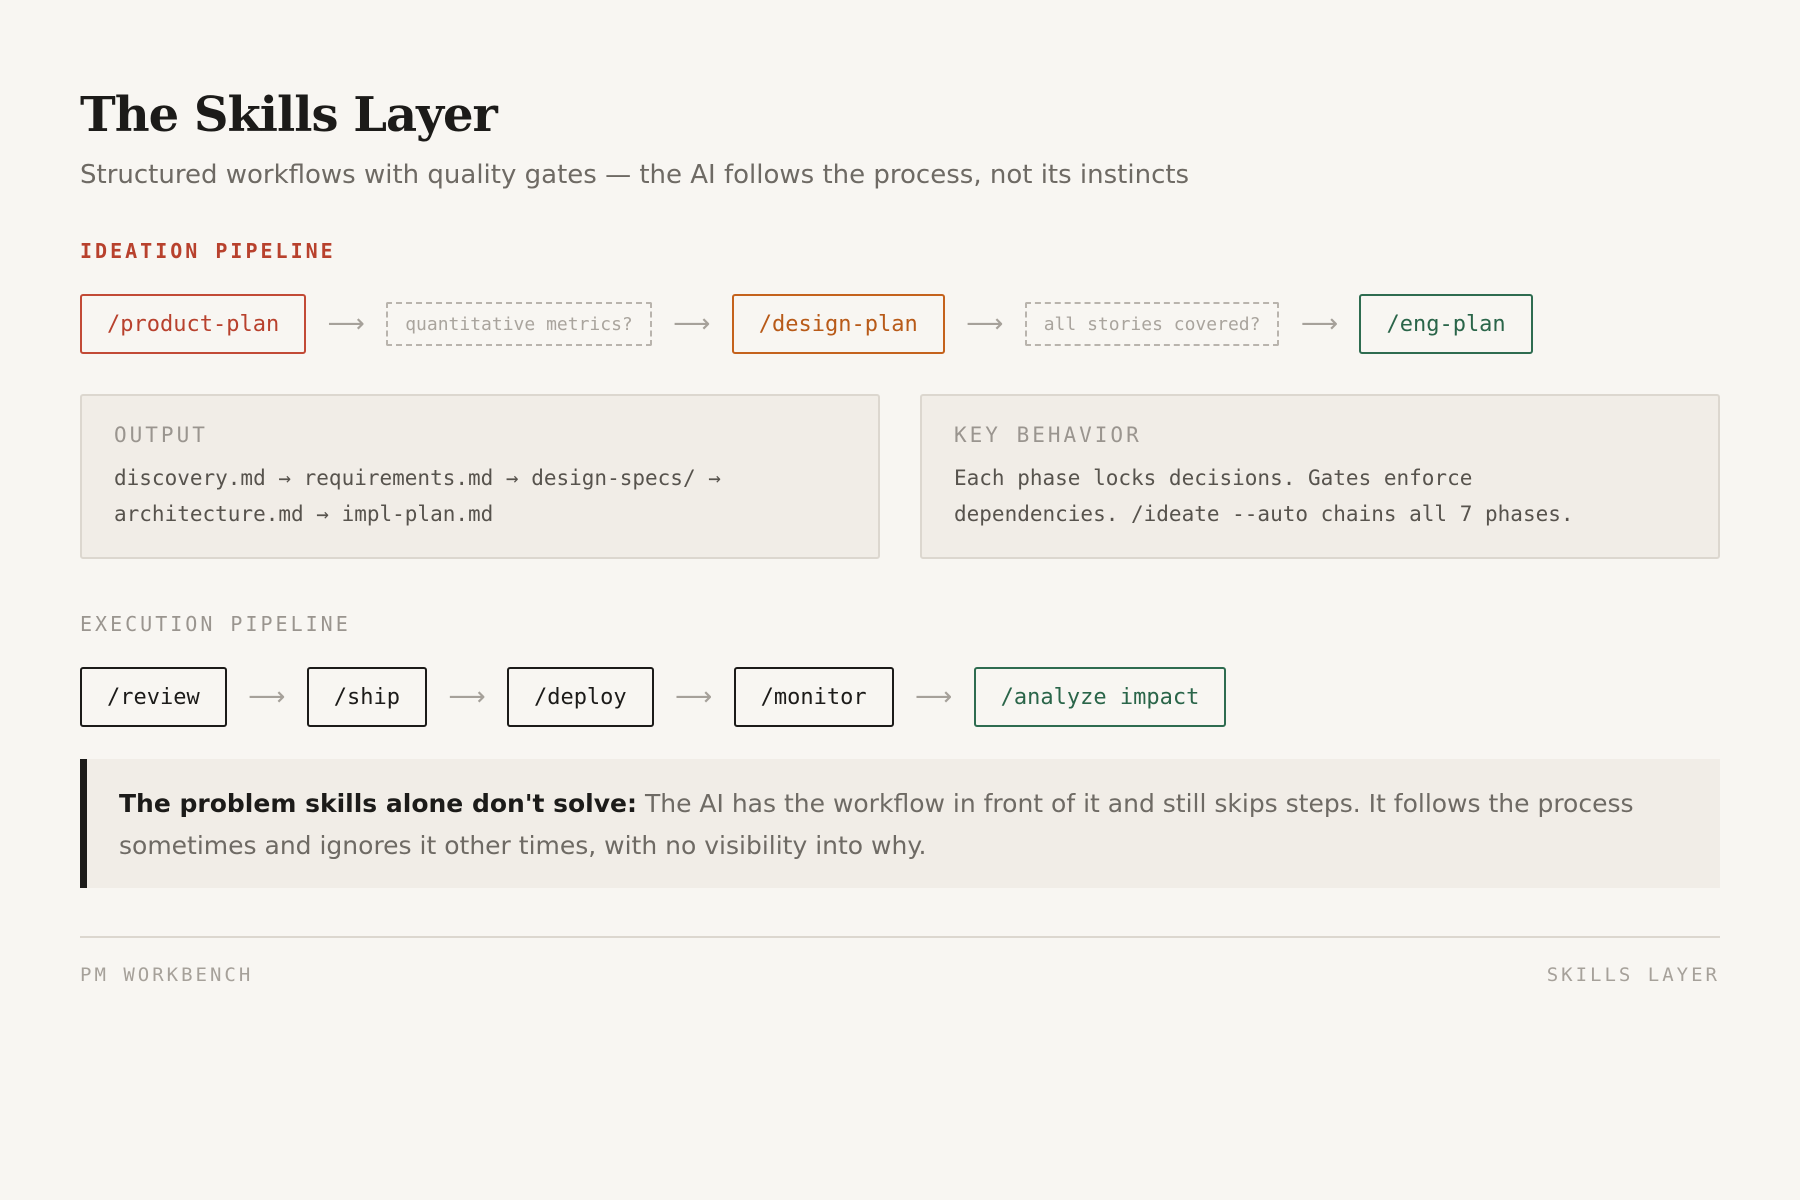  What do you see at coordinates (1048, 435) in the screenshot?
I see `key-behavior-card-title: KEY BEHAVIOR` at bounding box center [1048, 435].